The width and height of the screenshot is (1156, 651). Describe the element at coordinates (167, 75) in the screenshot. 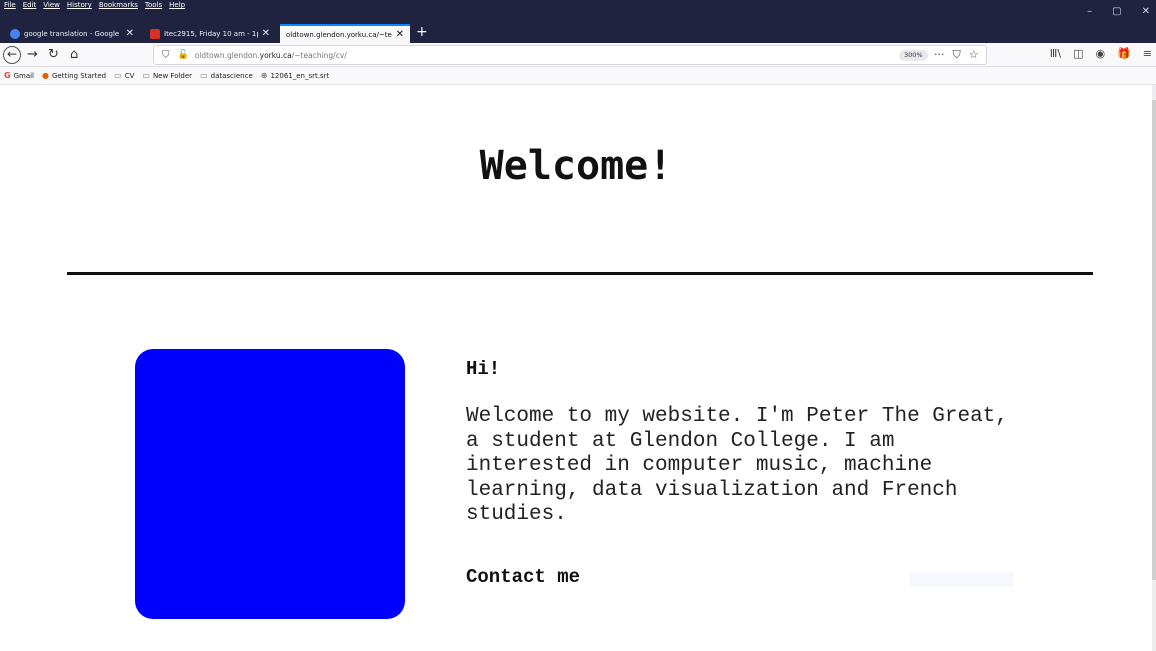

I see `bookmark-folder-new-folder: ▭ New Folder` at that location.